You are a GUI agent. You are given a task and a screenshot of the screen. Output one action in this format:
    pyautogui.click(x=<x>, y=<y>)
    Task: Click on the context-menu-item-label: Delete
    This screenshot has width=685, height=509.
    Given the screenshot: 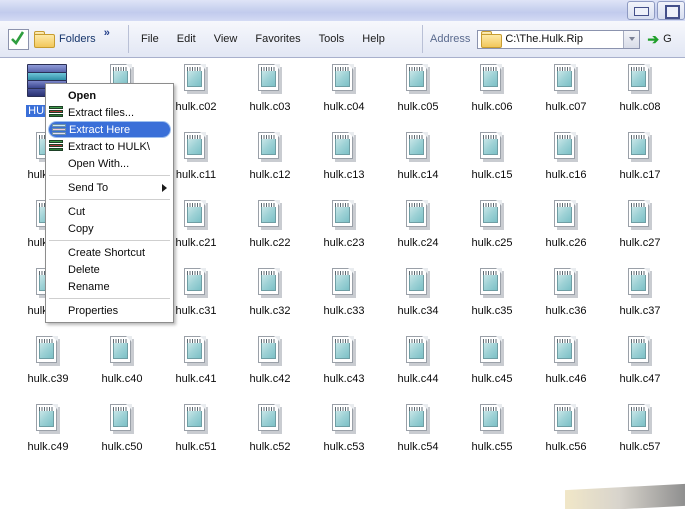 What is the action you would take?
    pyautogui.click(x=84, y=269)
    